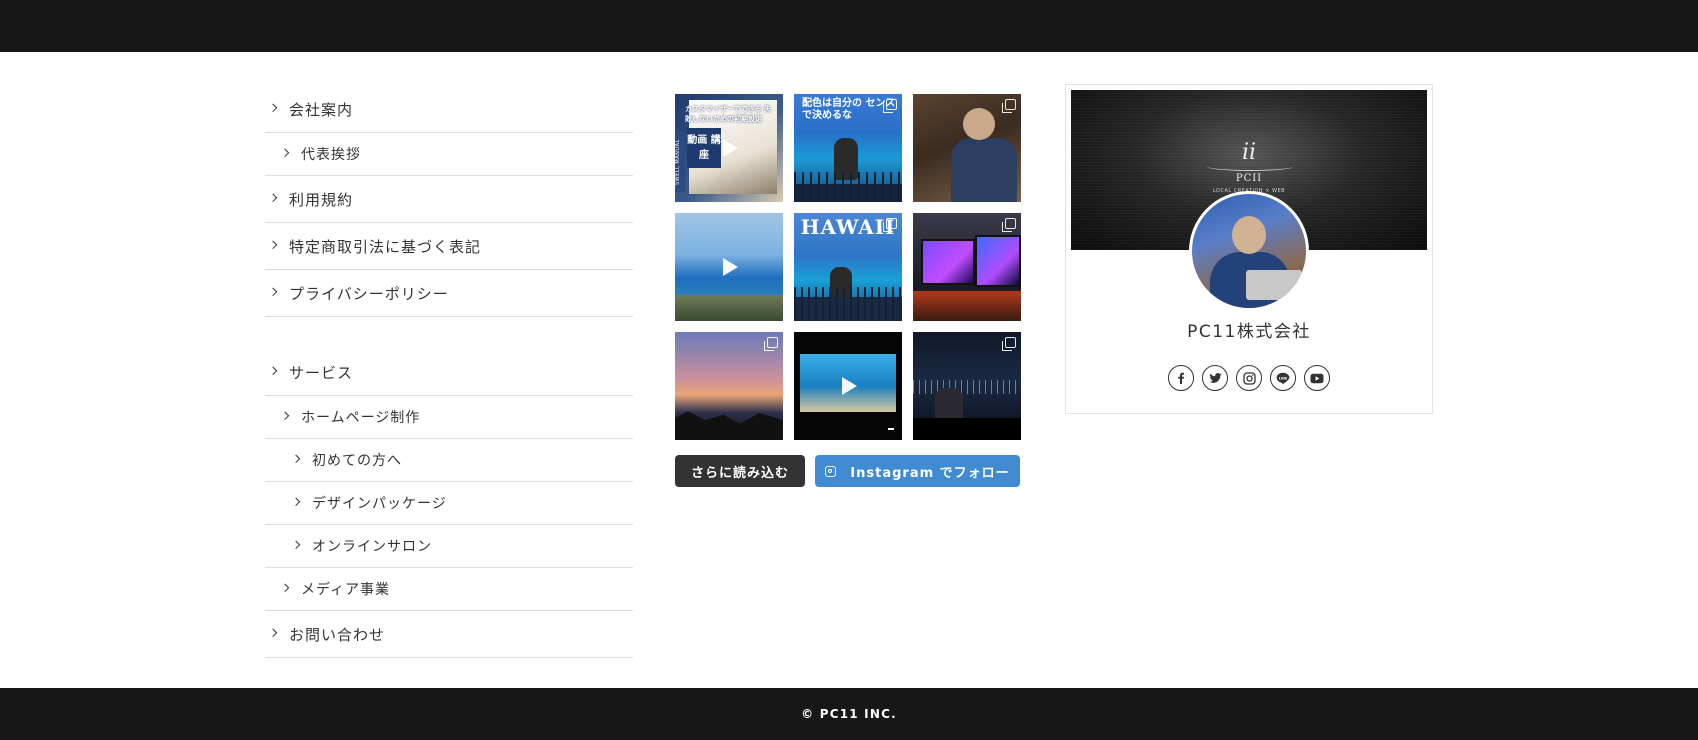  Describe the element at coordinates (337, 634) in the screenshot. I see `menu-item-label: お問い合わせ` at that location.